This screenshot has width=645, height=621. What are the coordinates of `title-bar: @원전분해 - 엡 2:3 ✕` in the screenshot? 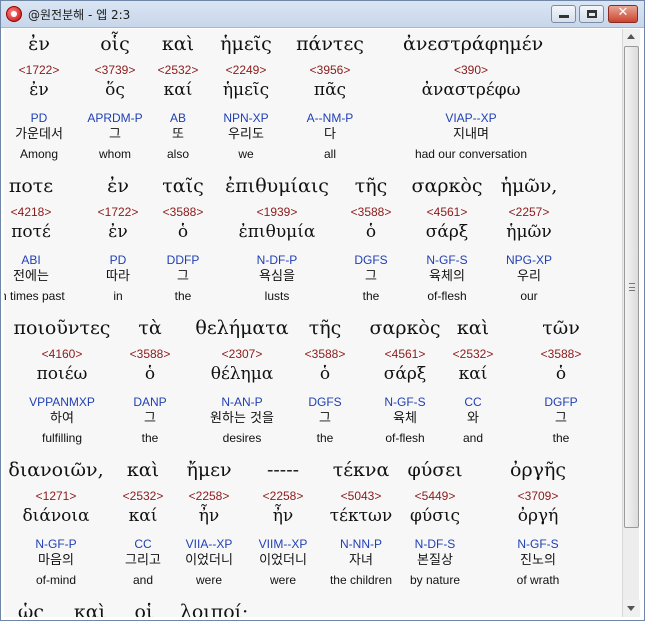 It's located at (322, 14).